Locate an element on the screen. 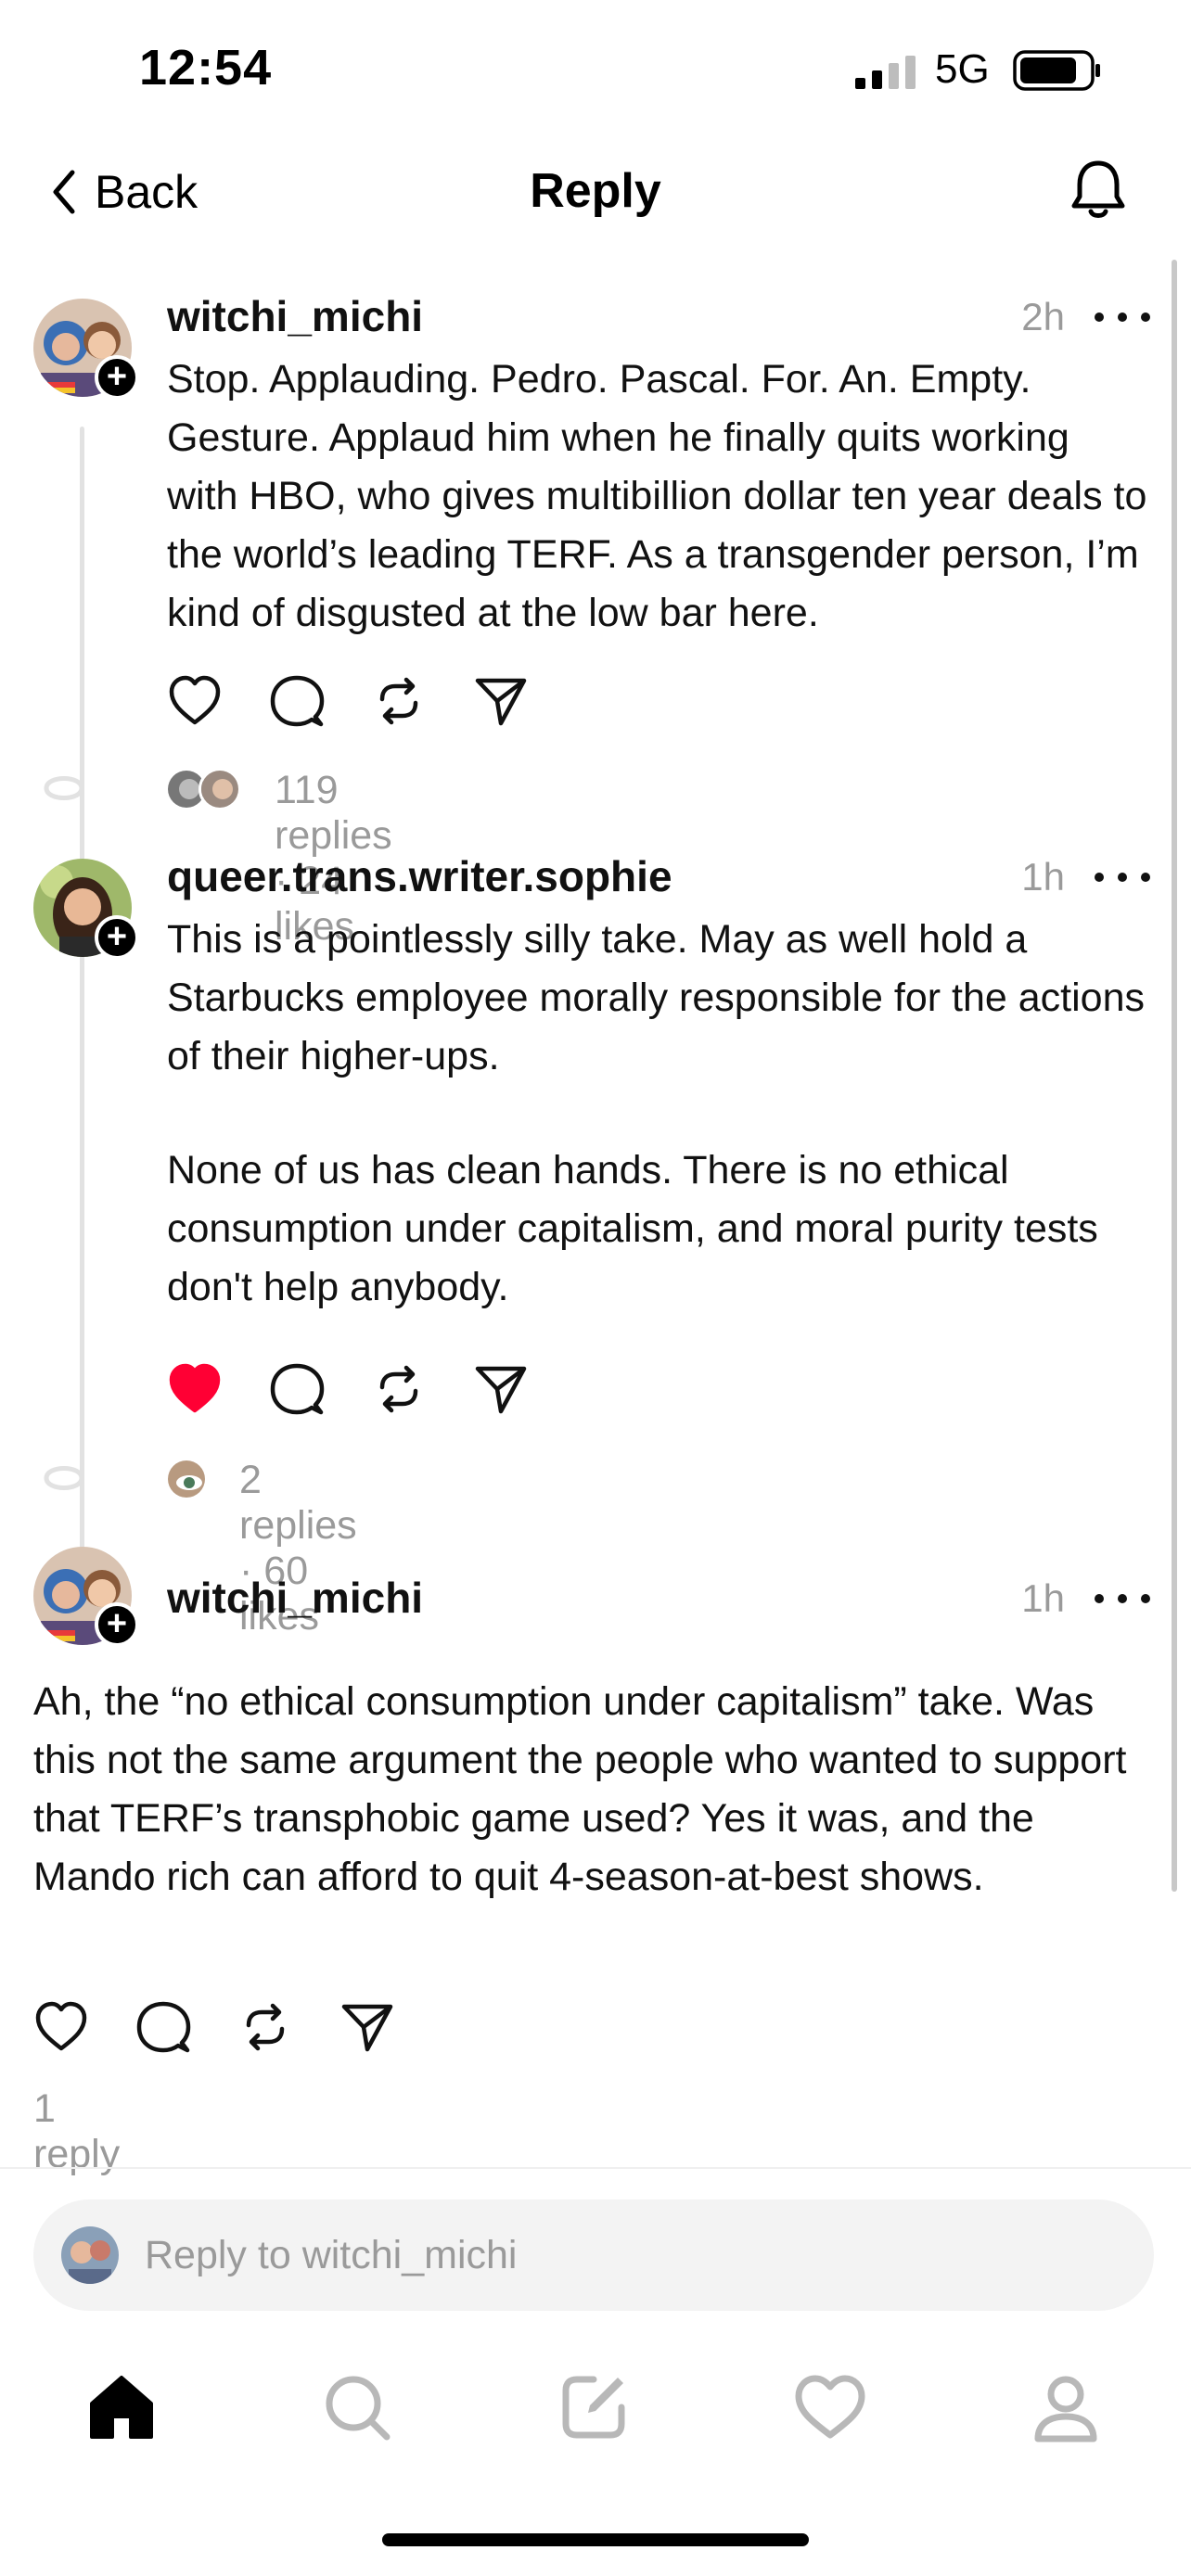 The image size is (1191, 2576). reply-placeholder: Reply to witchi_michi is located at coordinates (331, 2254).